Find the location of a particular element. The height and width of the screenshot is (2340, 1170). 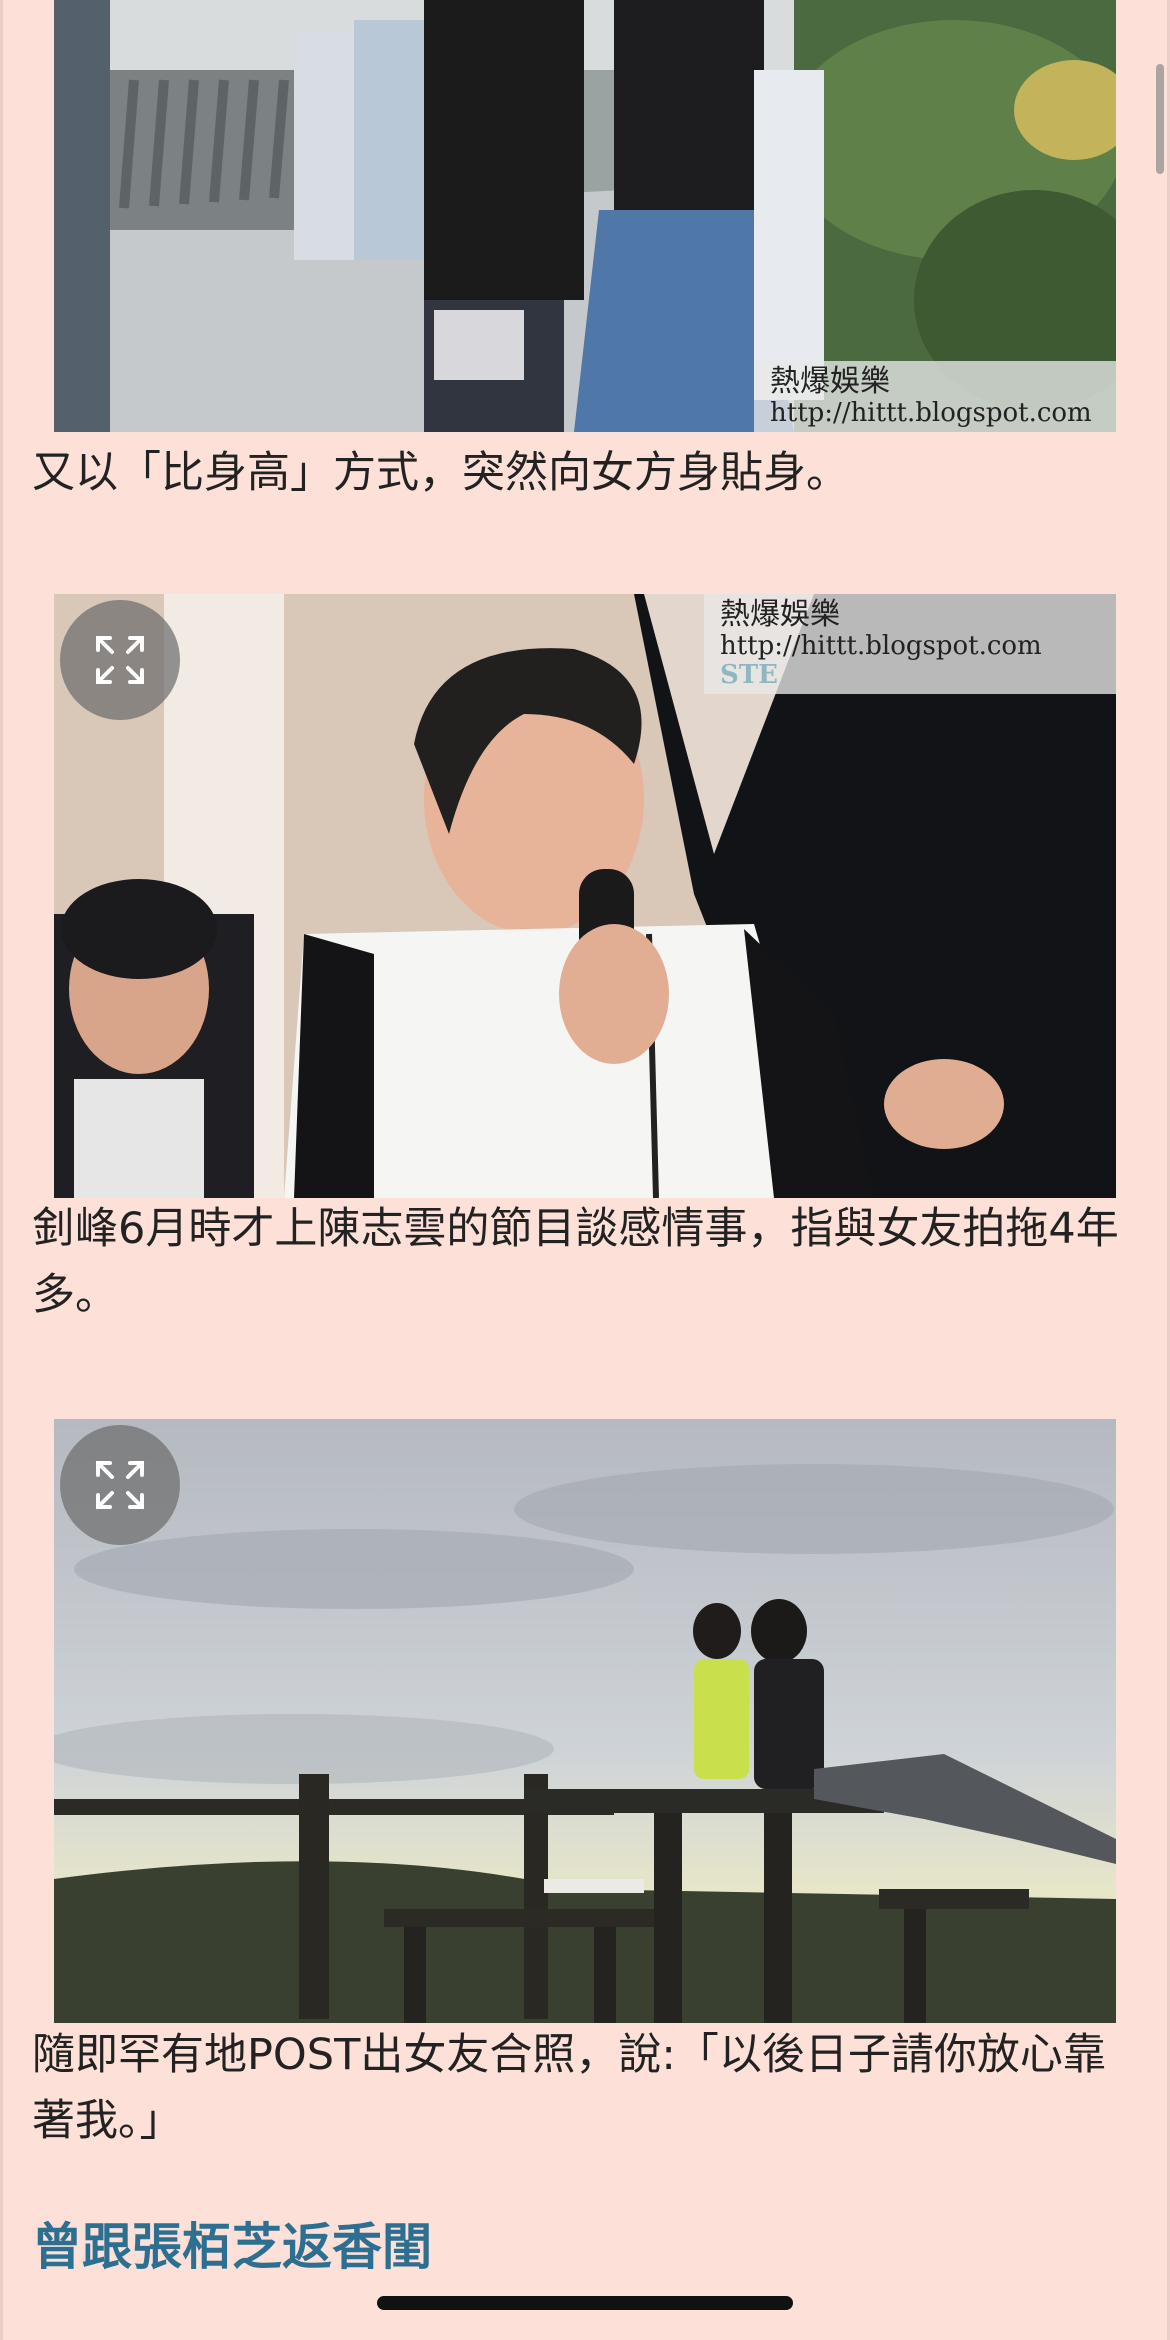

photo-caption: 又以「比身高」方式，突然向女方身貼身。 is located at coordinates (440, 473).